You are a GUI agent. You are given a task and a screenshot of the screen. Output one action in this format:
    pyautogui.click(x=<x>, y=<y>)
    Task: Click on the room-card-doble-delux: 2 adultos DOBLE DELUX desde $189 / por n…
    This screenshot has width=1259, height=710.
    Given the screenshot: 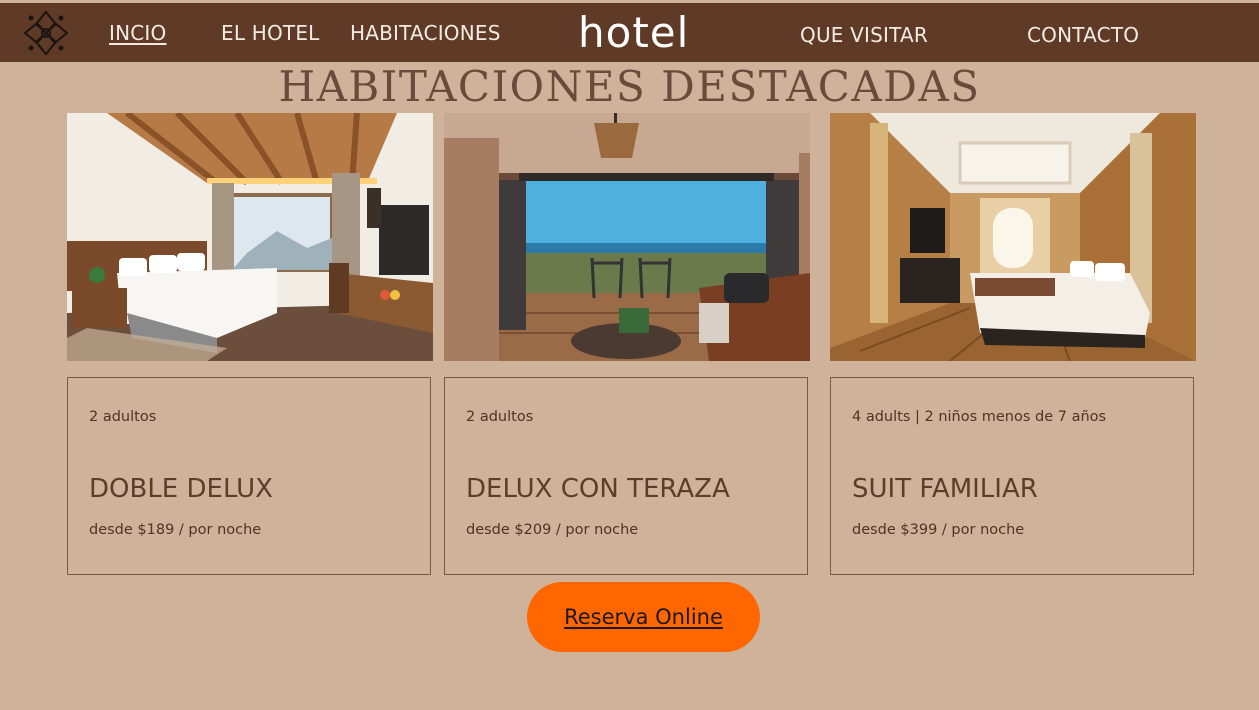 What is the action you would take?
    pyautogui.click(x=249, y=476)
    